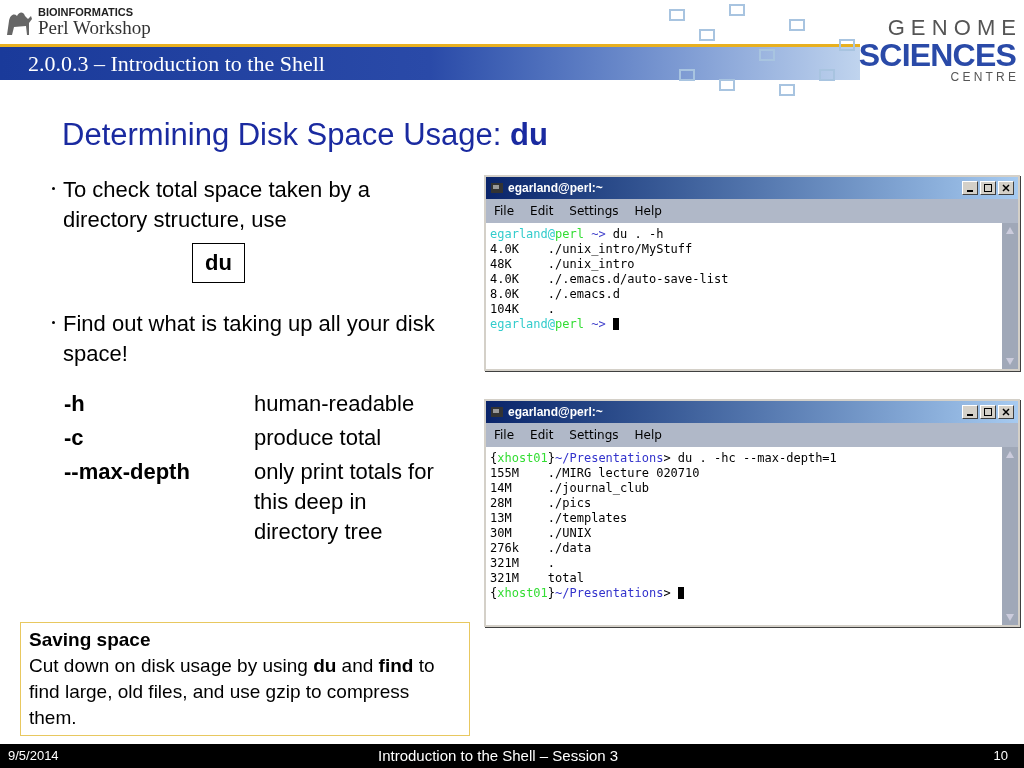  I want to click on terminal-text: 30M ./UNIX, so click(541, 533).